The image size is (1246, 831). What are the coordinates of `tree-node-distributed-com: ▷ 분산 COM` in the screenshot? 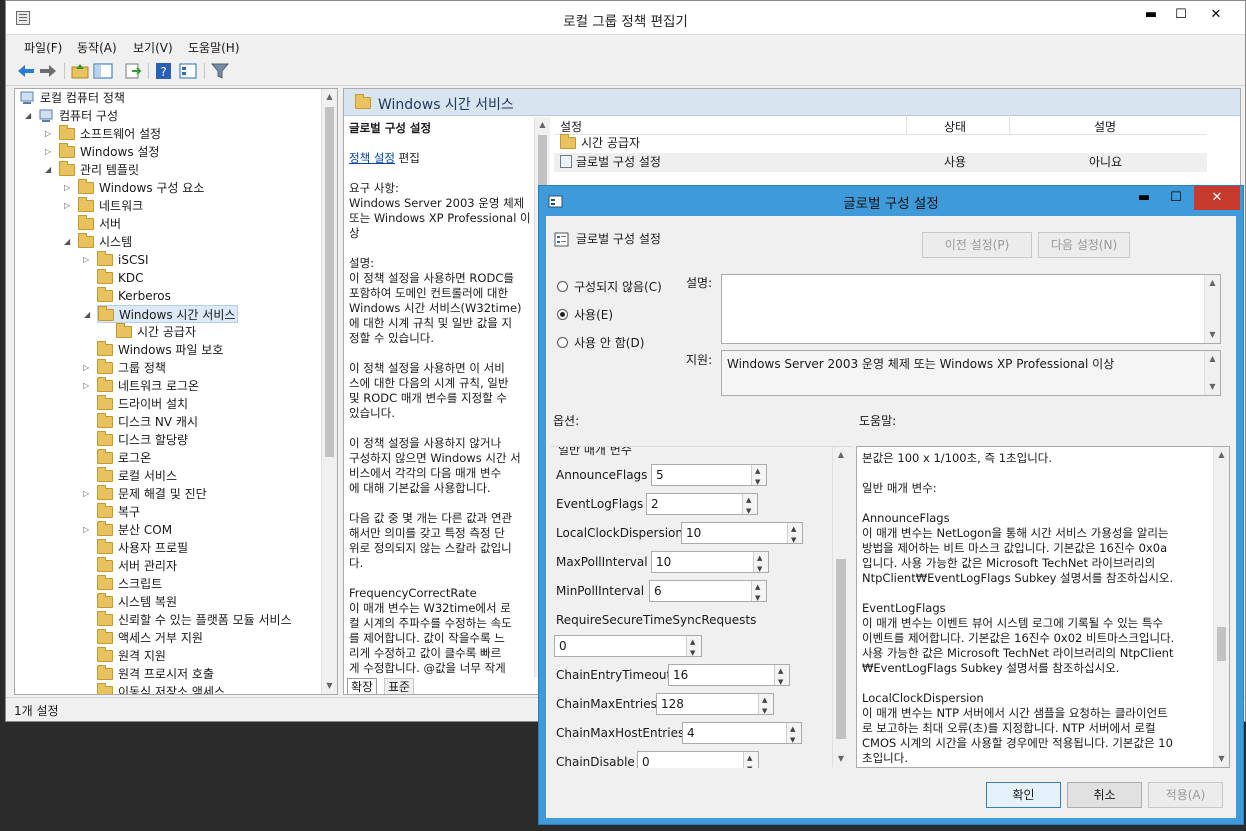 It's located at (127, 530).